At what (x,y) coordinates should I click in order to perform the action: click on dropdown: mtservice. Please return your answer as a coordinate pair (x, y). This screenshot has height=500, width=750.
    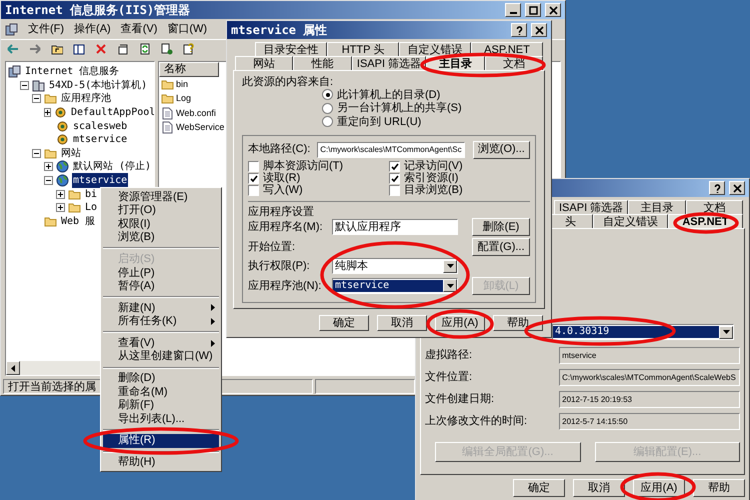
    Looking at the image, I should click on (395, 286).